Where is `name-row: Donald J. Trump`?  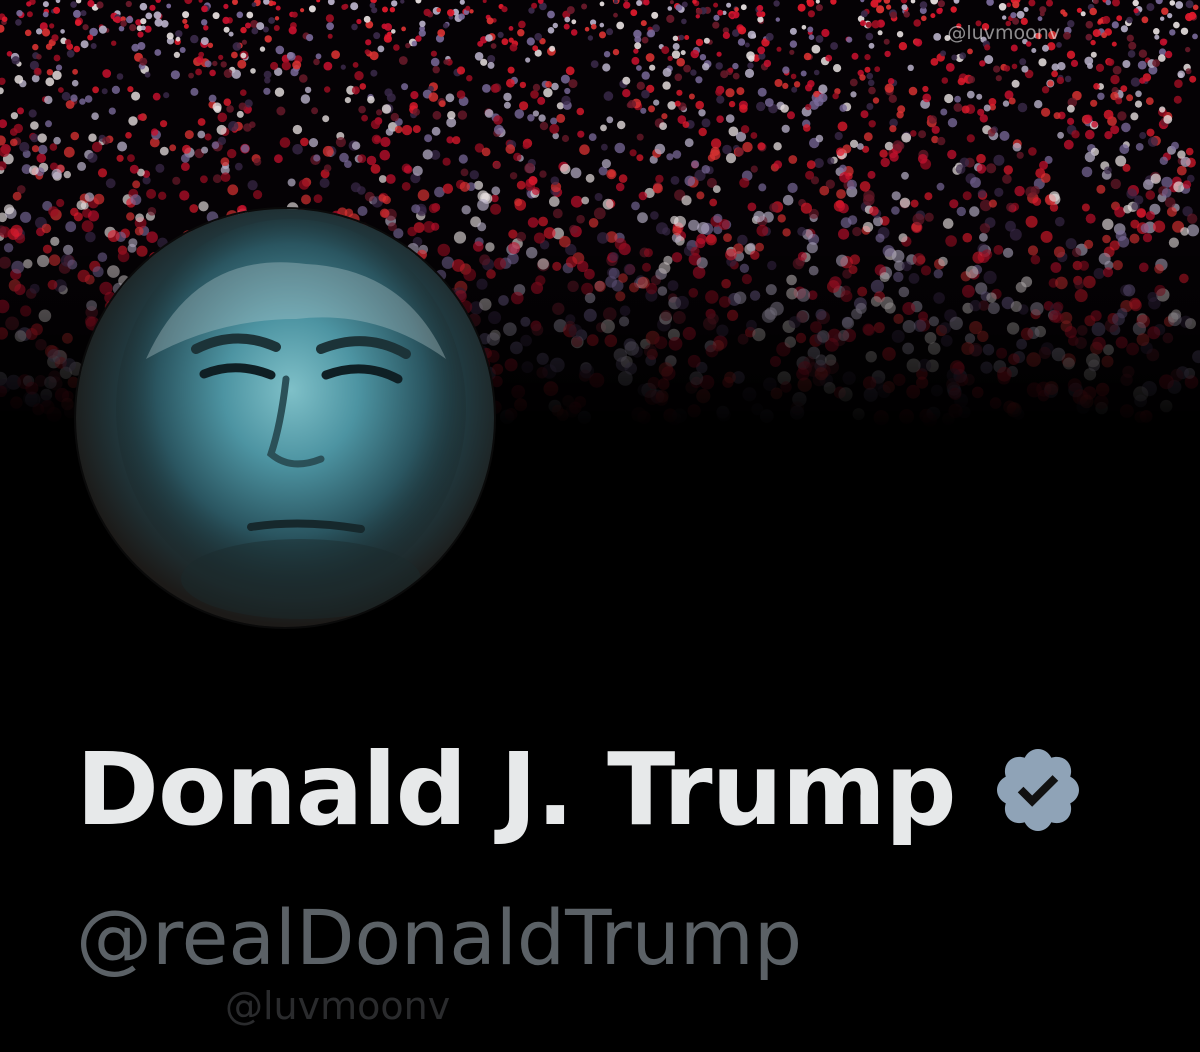
name-row: Donald J. Trump is located at coordinates (581, 790).